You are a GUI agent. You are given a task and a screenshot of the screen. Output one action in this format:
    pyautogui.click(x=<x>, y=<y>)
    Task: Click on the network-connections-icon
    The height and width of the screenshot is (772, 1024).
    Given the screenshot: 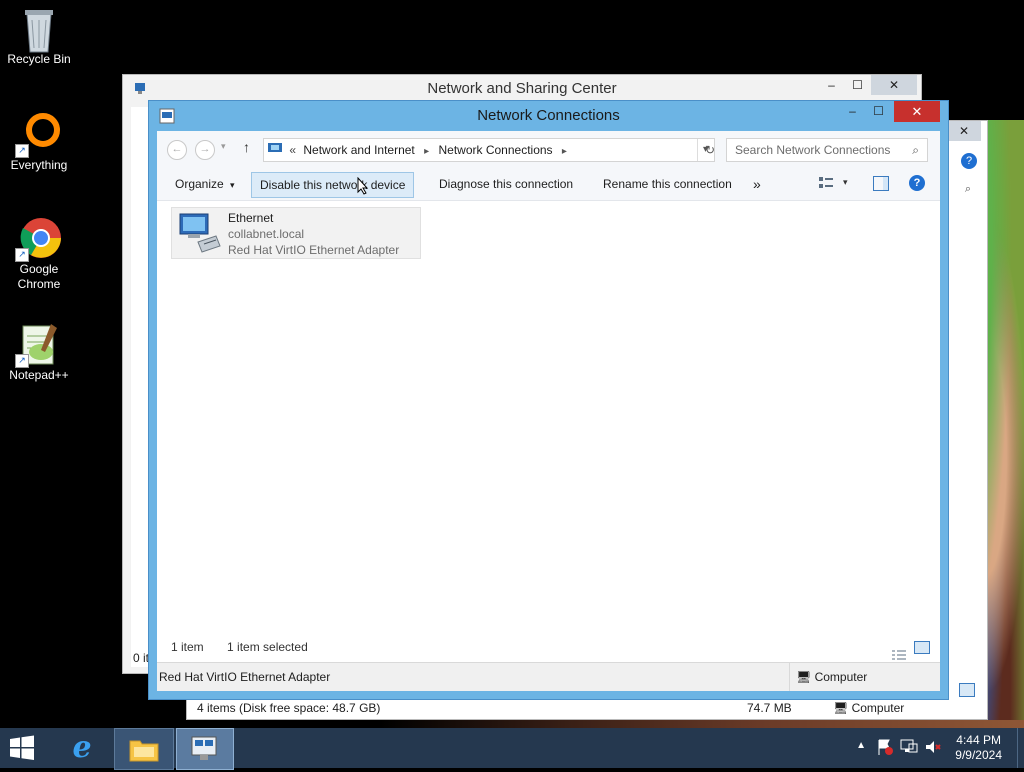 What is the action you would take?
    pyautogui.click(x=204, y=748)
    